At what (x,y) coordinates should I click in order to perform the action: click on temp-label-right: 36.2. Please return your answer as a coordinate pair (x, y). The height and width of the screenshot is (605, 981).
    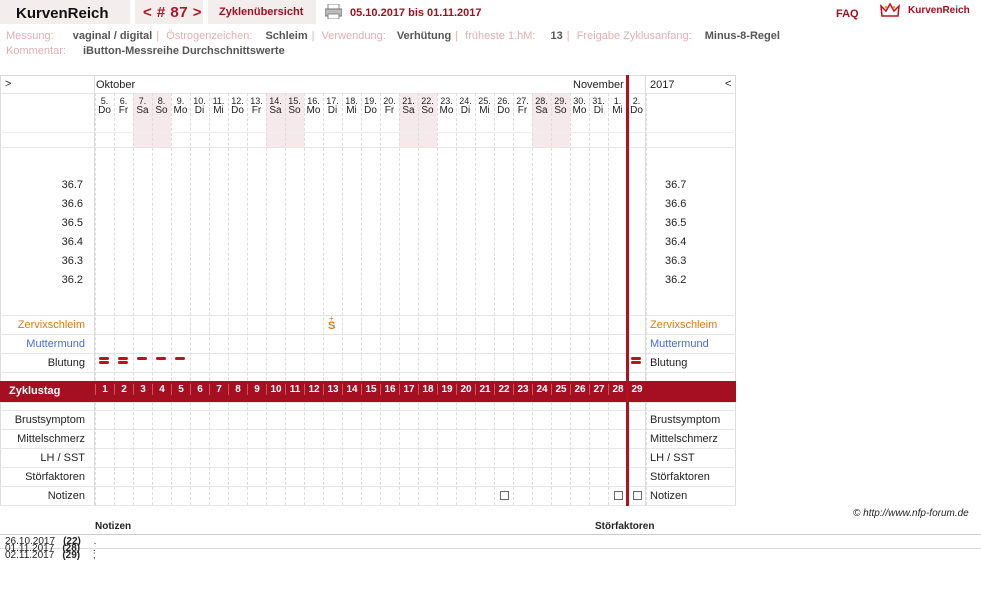
    Looking at the image, I should click on (676, 280).